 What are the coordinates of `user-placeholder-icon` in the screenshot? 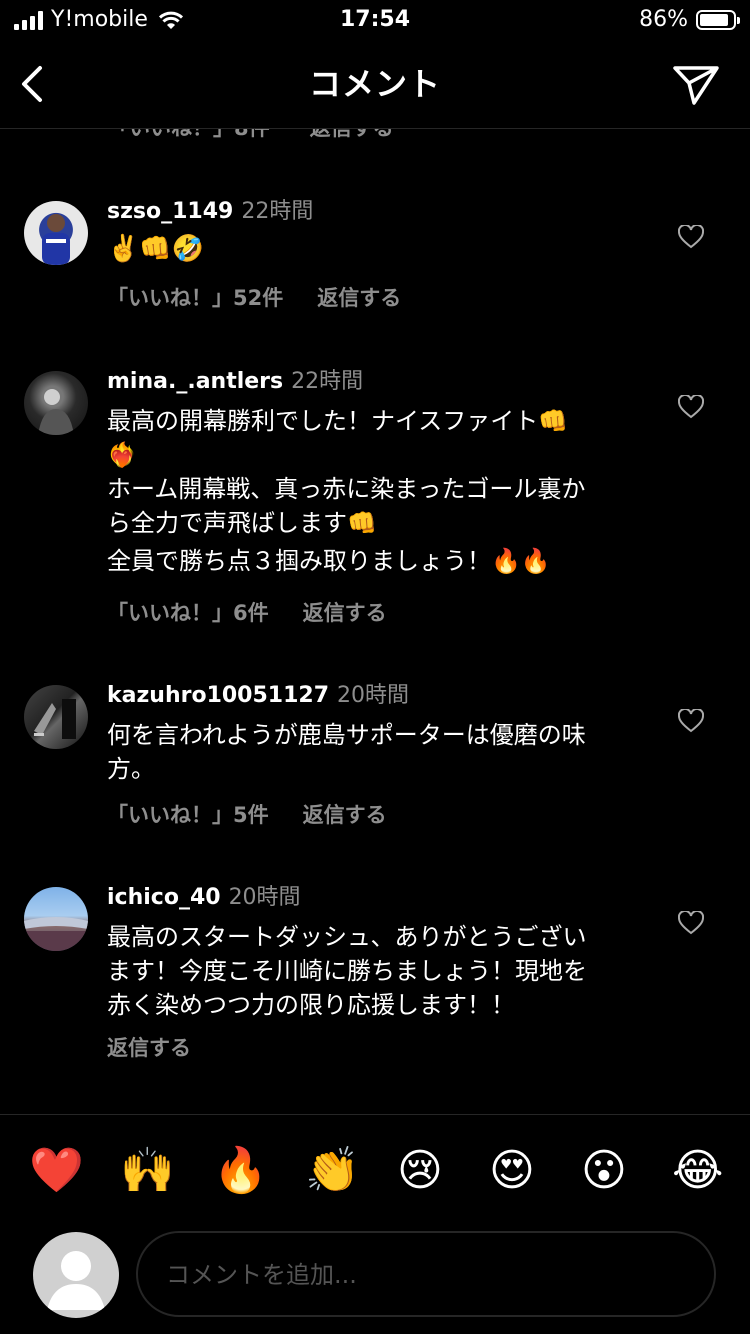 It's located at (76, 1280).